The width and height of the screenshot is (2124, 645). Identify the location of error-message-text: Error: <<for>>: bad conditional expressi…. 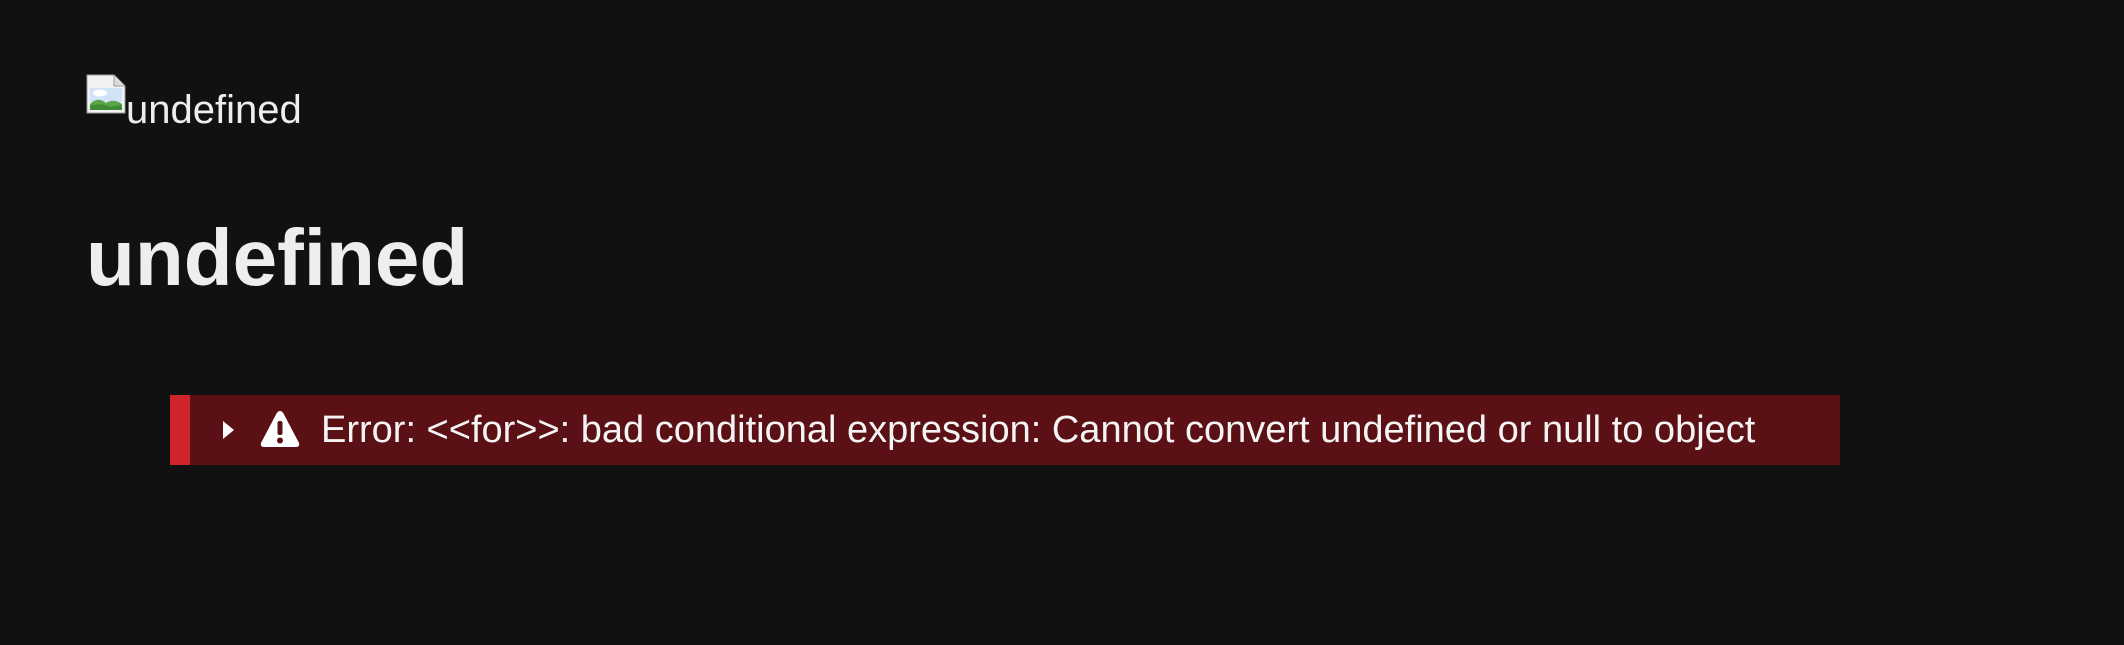
(1038, 430).